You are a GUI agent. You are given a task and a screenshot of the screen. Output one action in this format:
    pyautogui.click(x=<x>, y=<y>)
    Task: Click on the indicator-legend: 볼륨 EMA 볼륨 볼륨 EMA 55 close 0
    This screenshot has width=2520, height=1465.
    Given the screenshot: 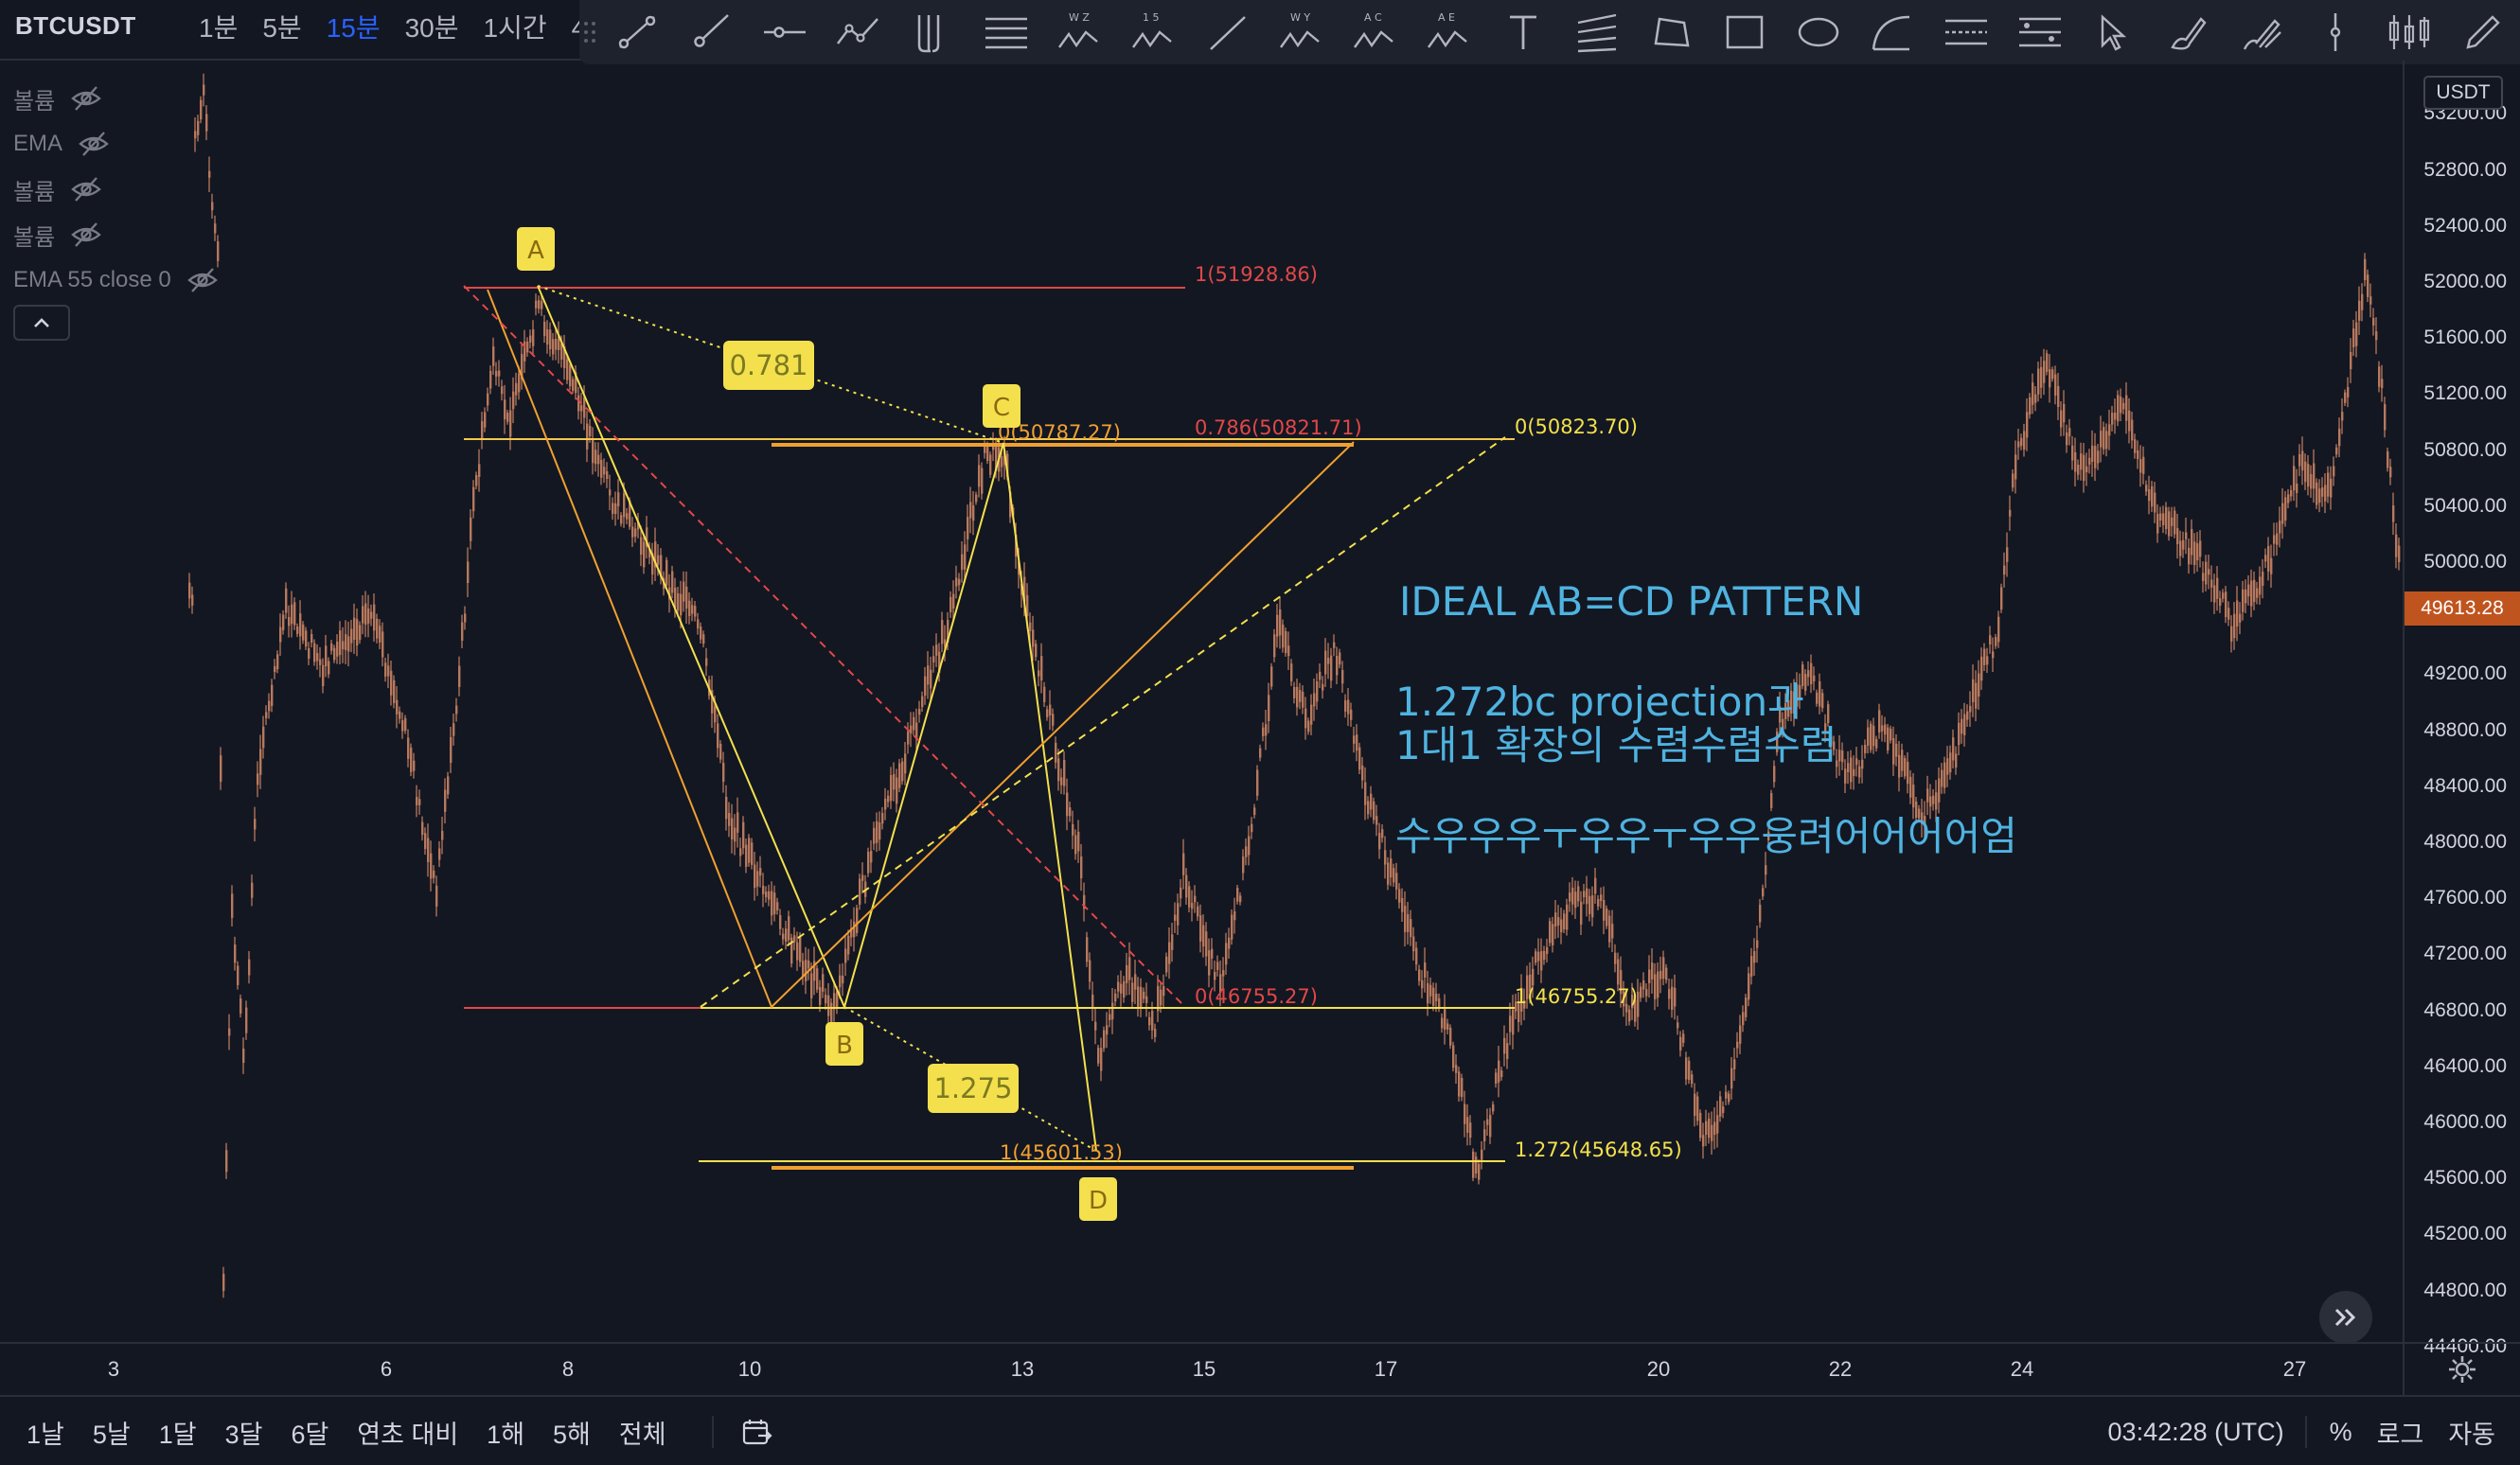 What is the action you would take?
    pyautogui.click(x=116, y=190)
    